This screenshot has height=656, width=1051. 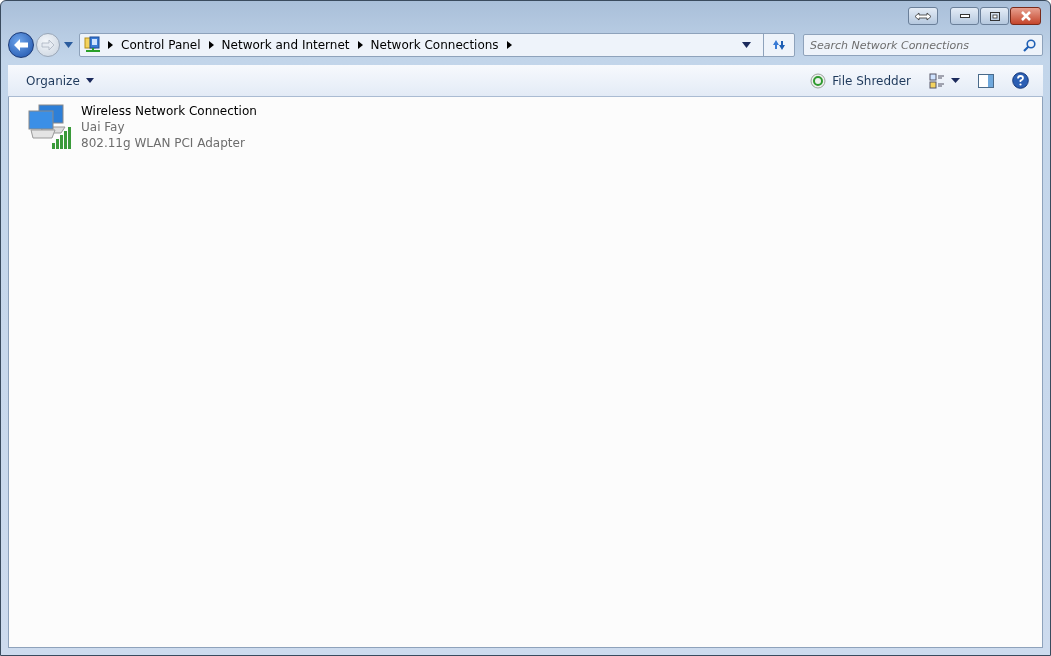 What do you see at coordinates (937, 80) in the screenshot?
I see `view-list-icon` at bounding box center [937, 80].